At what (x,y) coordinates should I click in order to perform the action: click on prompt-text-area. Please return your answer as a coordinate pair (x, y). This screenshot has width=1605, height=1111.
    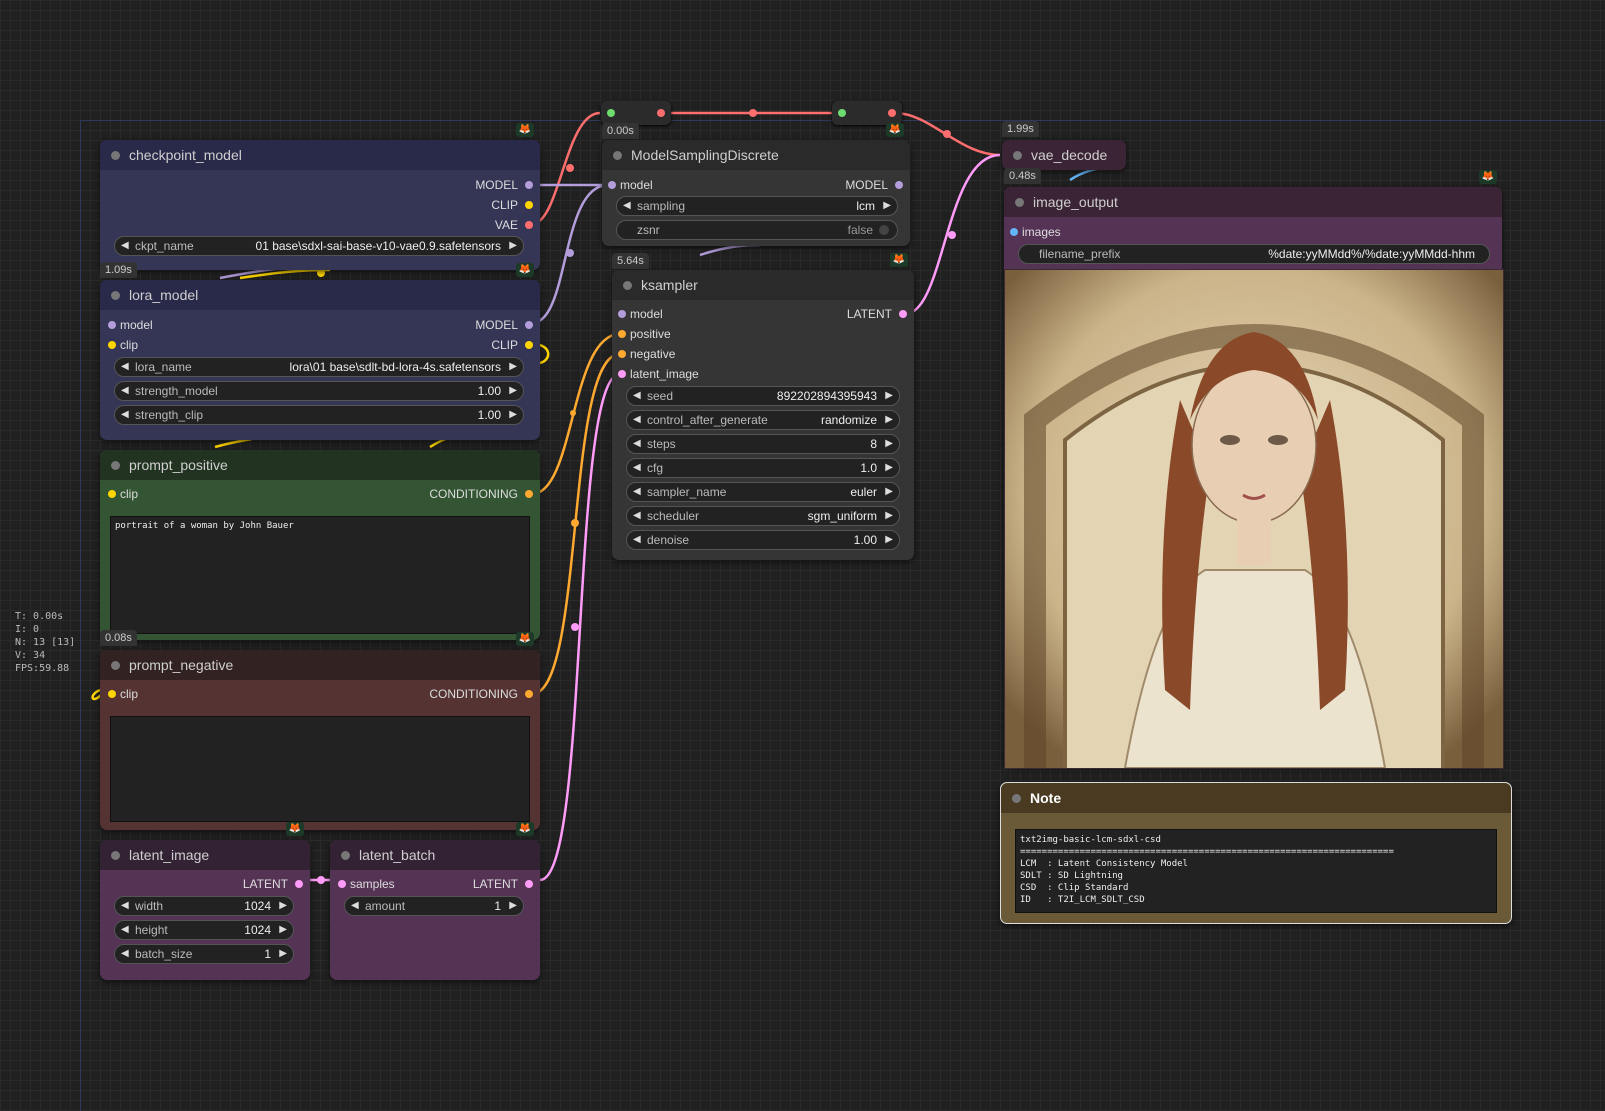
    Looking at the image, I should click on (320, 769).